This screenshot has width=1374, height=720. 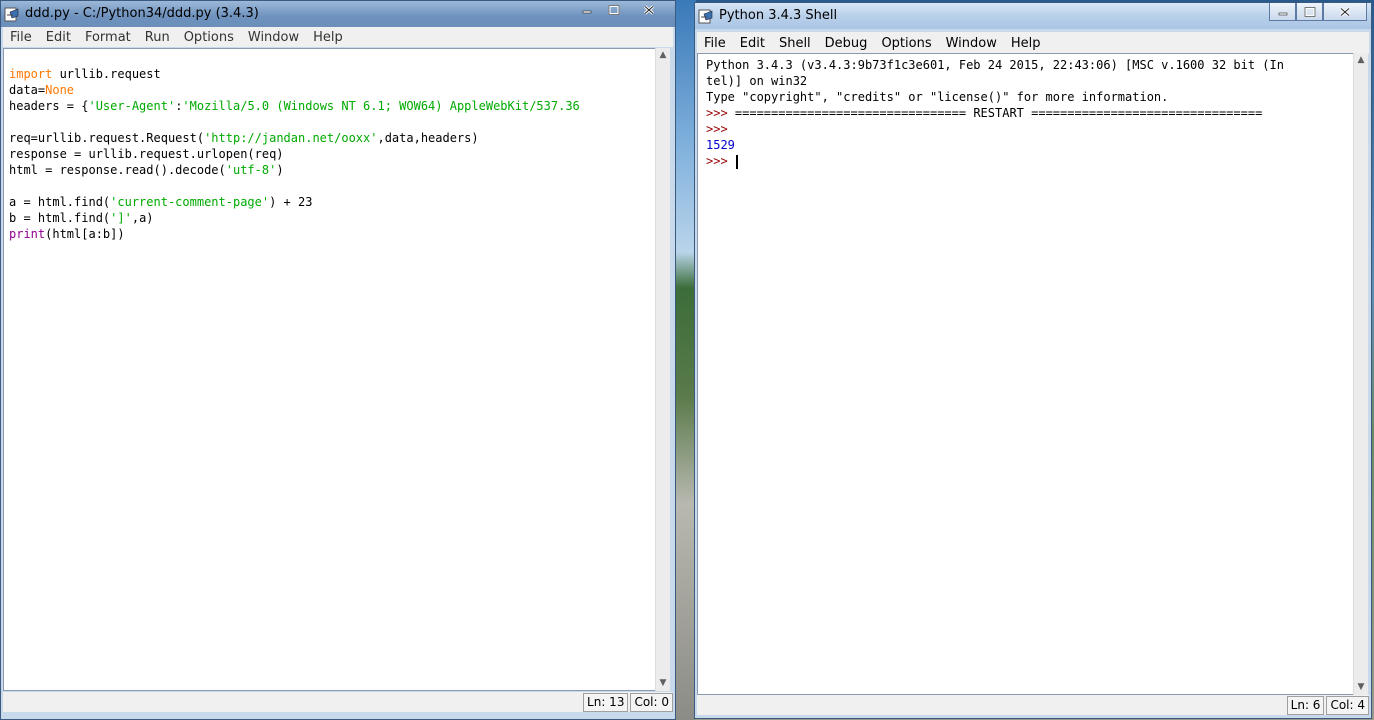 What do you see at coordinates (332, 170) in the screenshot?
I see `code-line: html = response.read().decode('utf-8')` at bounding box center [332, 170].